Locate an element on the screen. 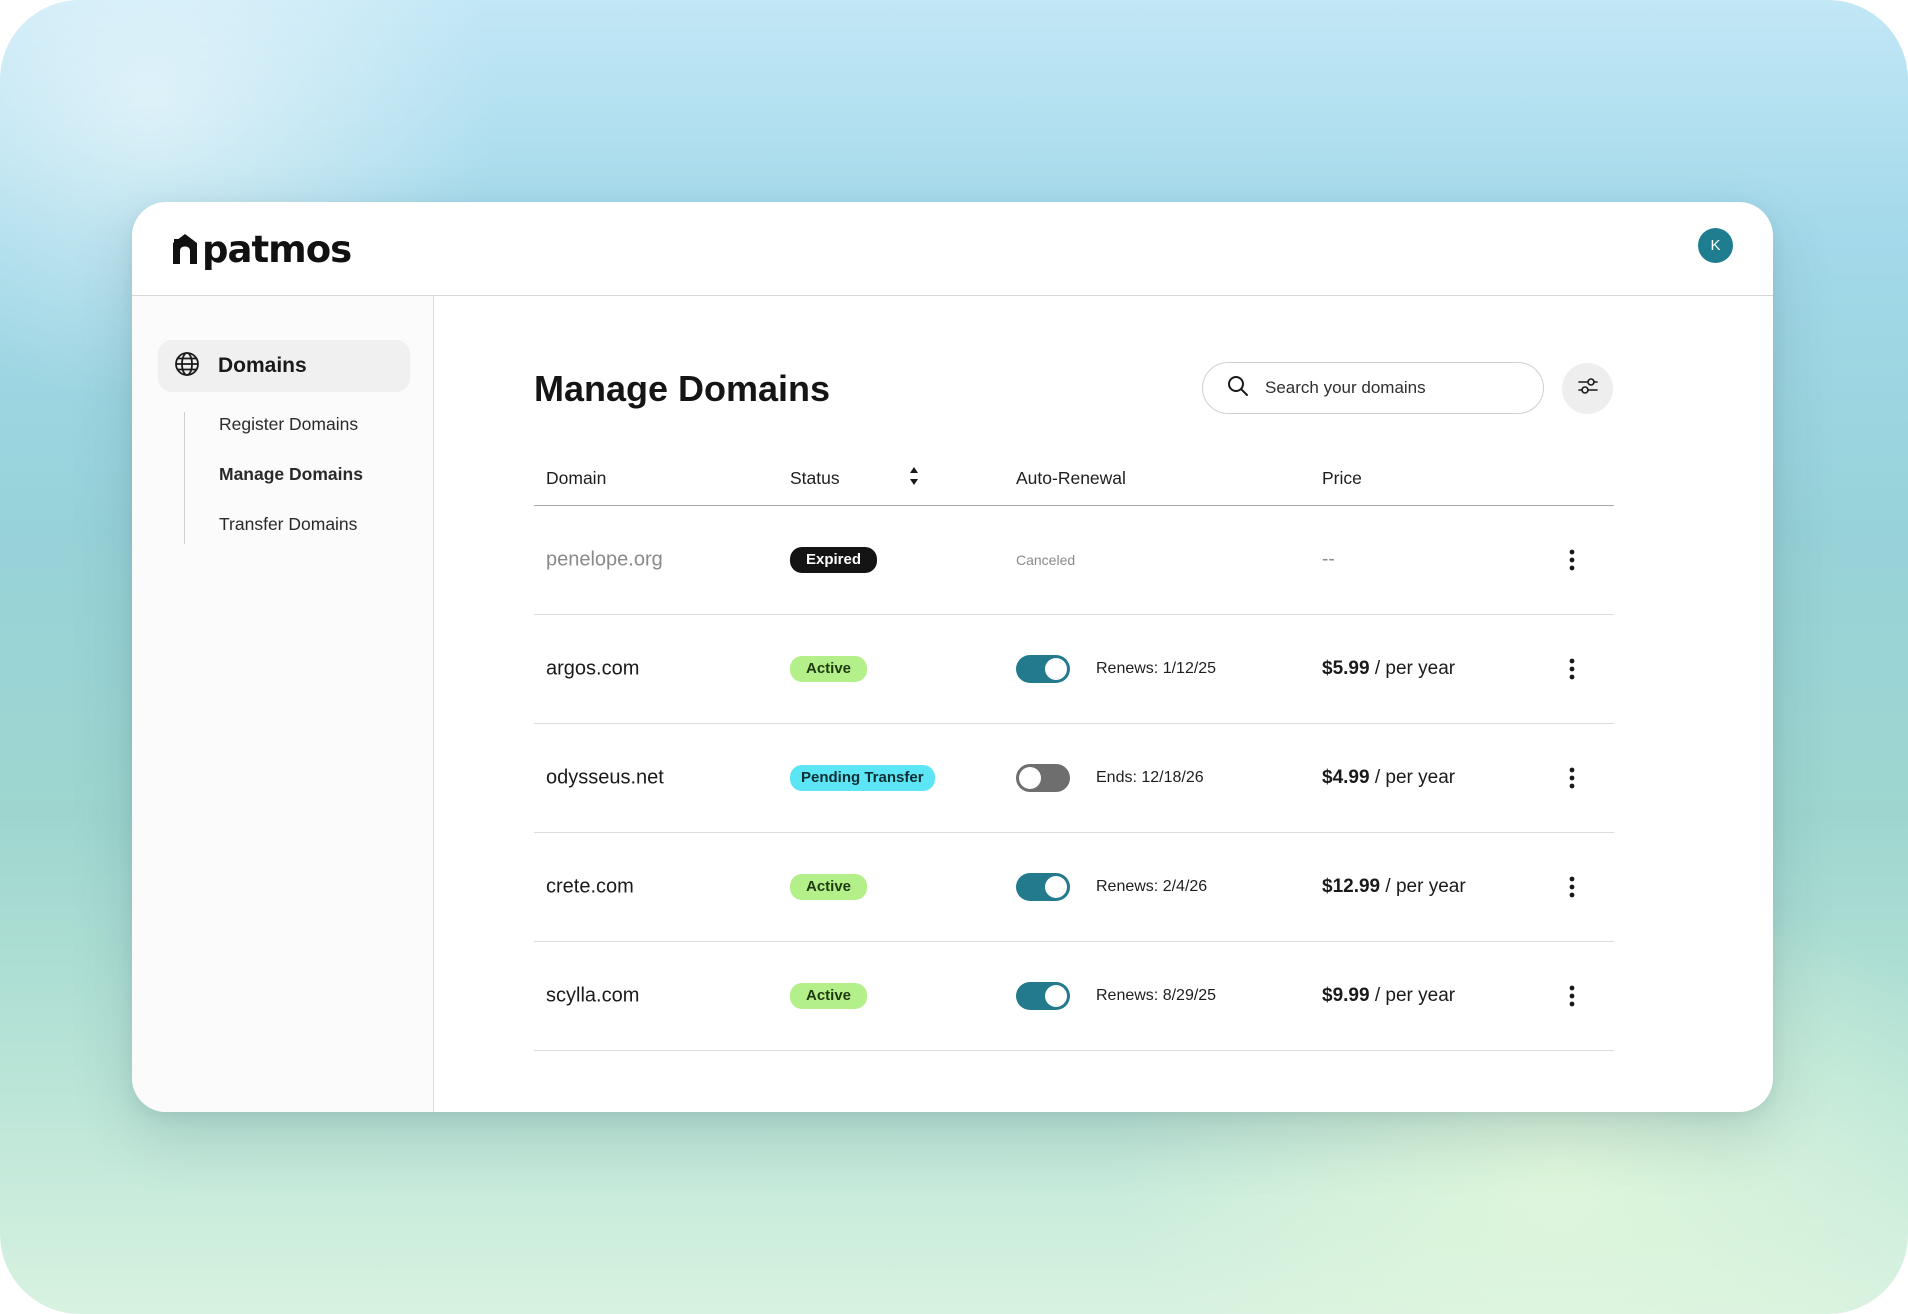 The height and width of the screenshot is (1314, 1908). brand-logo: patmos is located at coordinates (262, 249).